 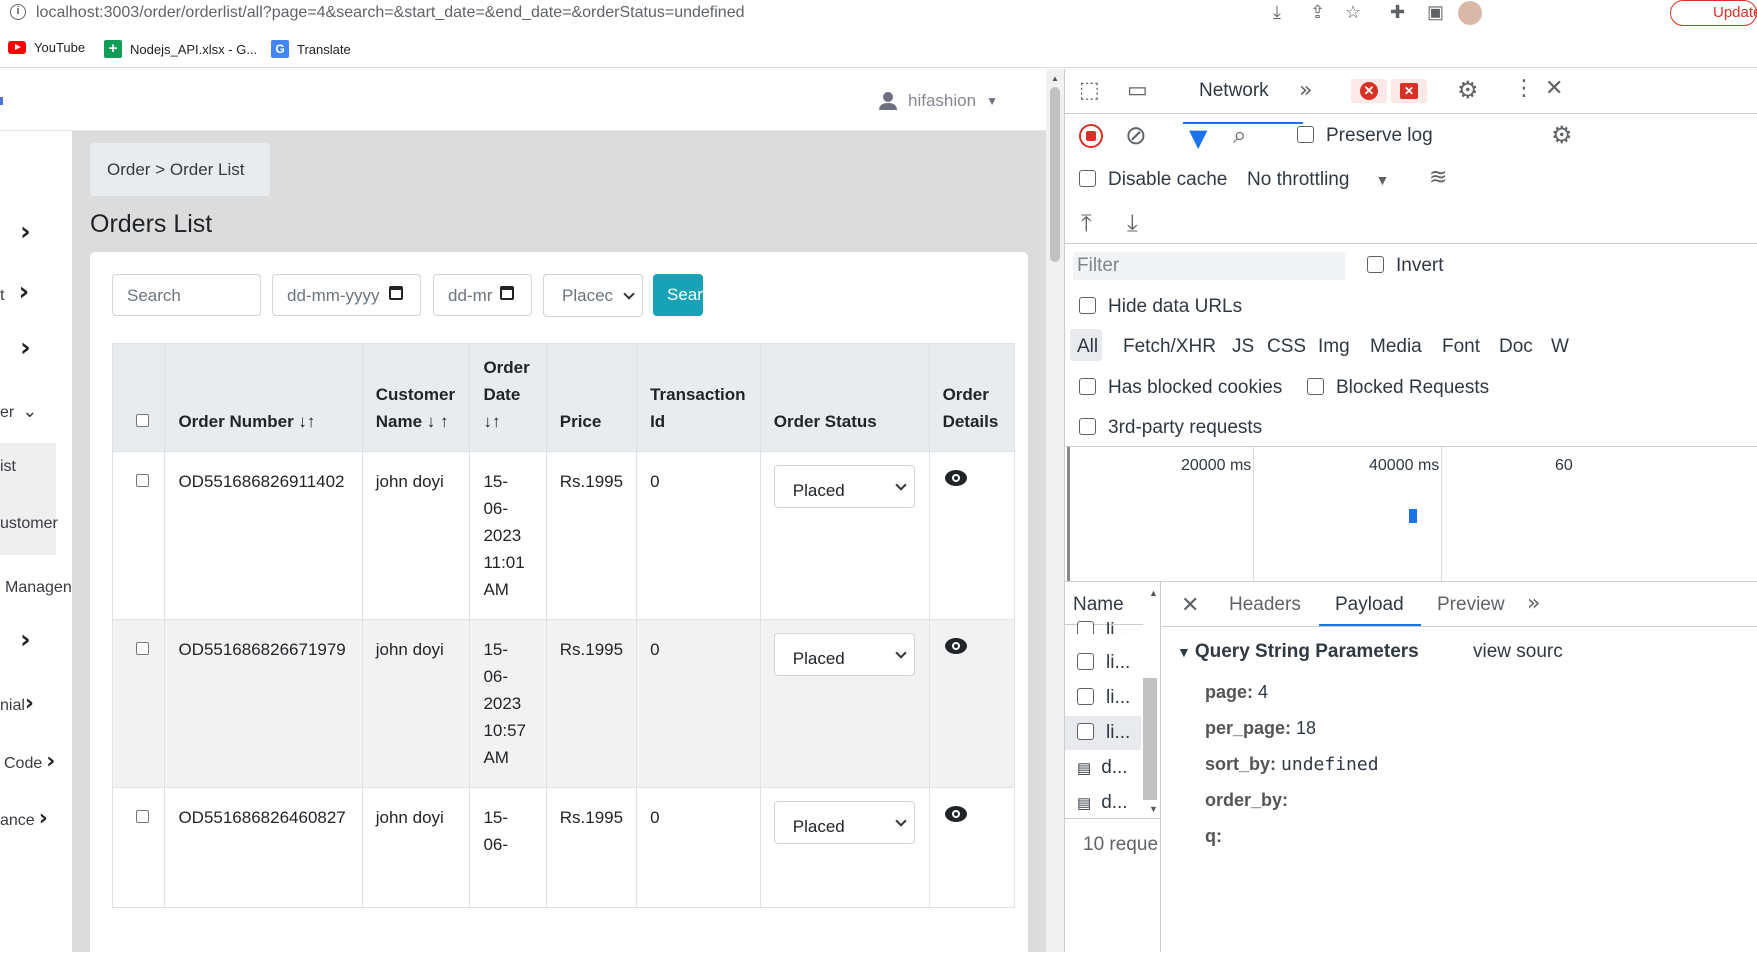 What do you see at coordinates (1298, 652) in the screenshot?
I see `query-params-section: ▼ Query String Parameters` at bounding box center [1298, 652].